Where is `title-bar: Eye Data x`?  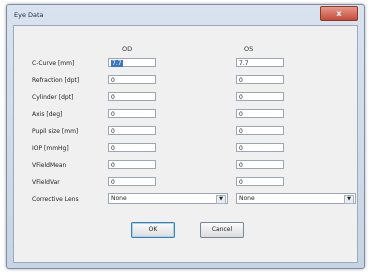 title-bar: Eye Data x is located at coordinates (185, 14).